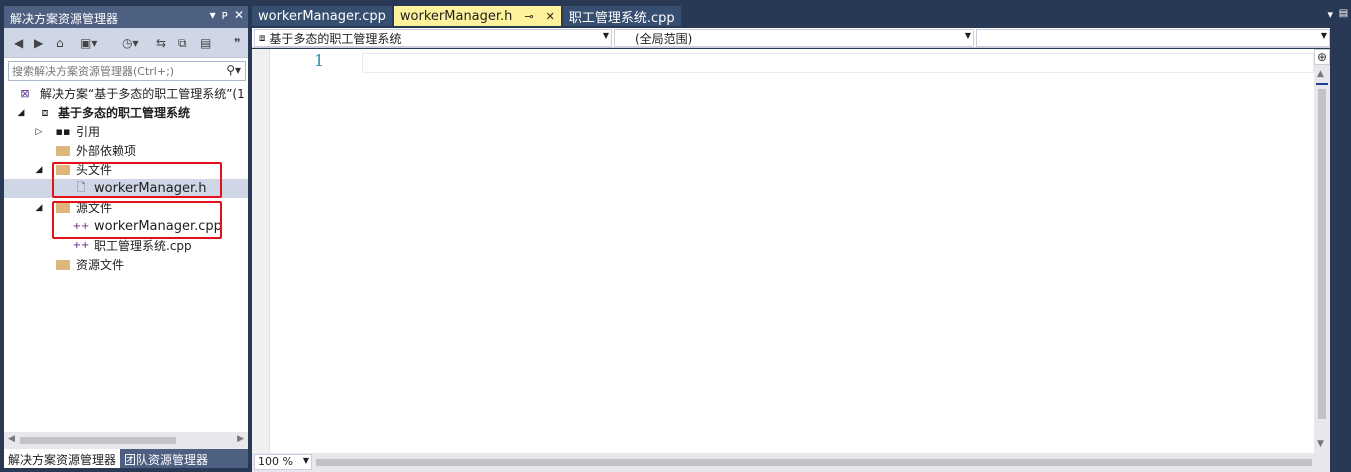  What do you see at coordinates (1343, 13) in the screenshot?
I see `side-tool-icon: ▤` at bounding box center [1343, 13].